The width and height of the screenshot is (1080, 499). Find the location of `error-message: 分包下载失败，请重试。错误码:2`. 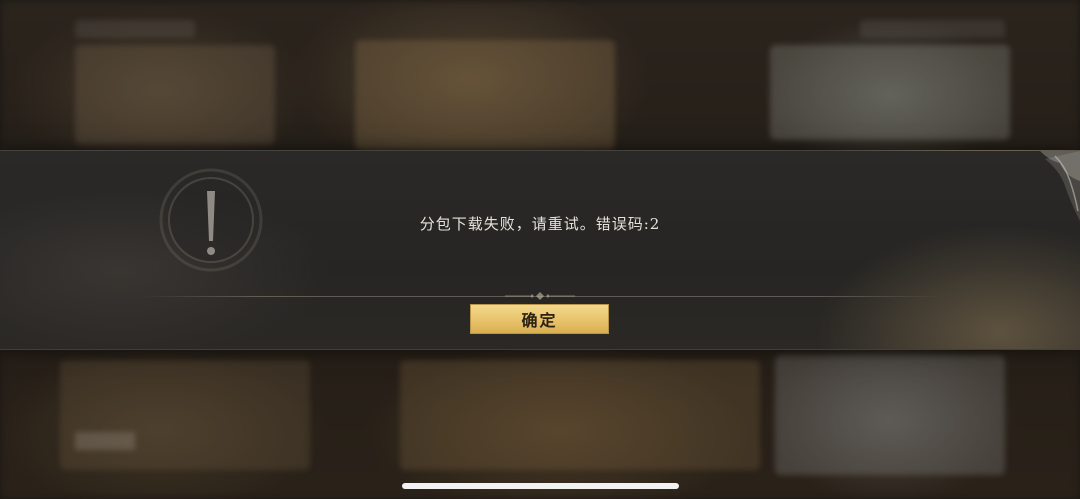

error-message: 分包下载失败，请重试。错误码:2 is located at coordinates (540, 224).